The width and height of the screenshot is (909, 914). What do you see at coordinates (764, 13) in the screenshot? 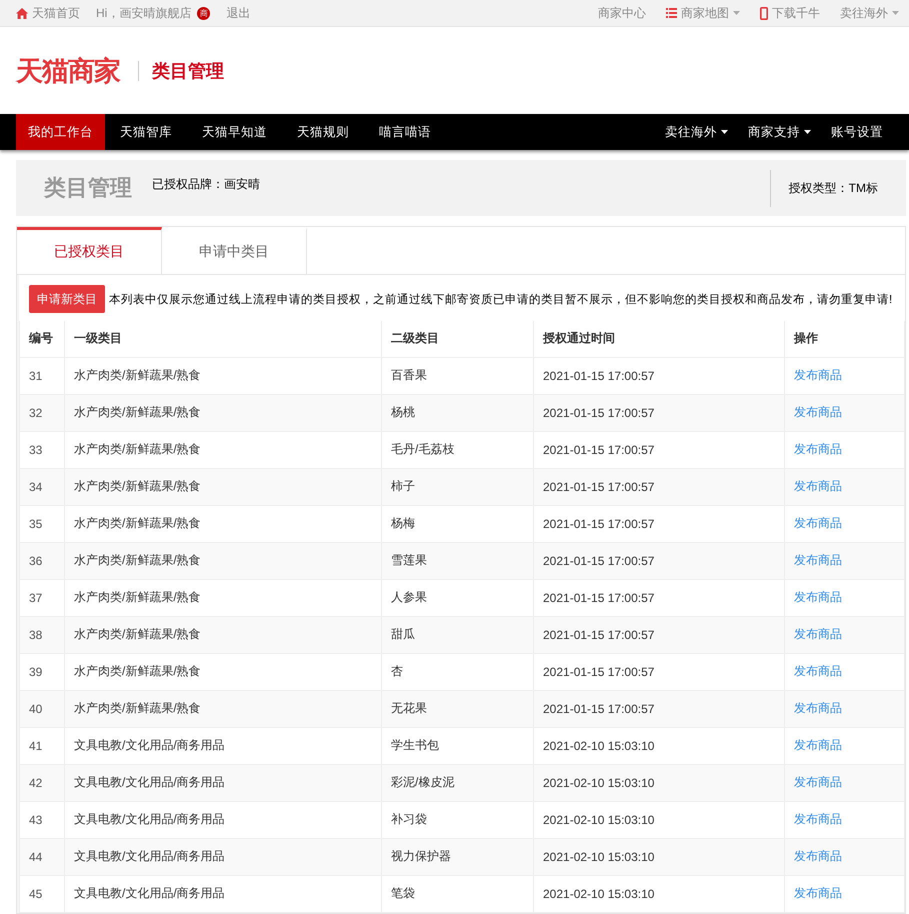
I see `phone-icon` at bounding box center [764, 13].